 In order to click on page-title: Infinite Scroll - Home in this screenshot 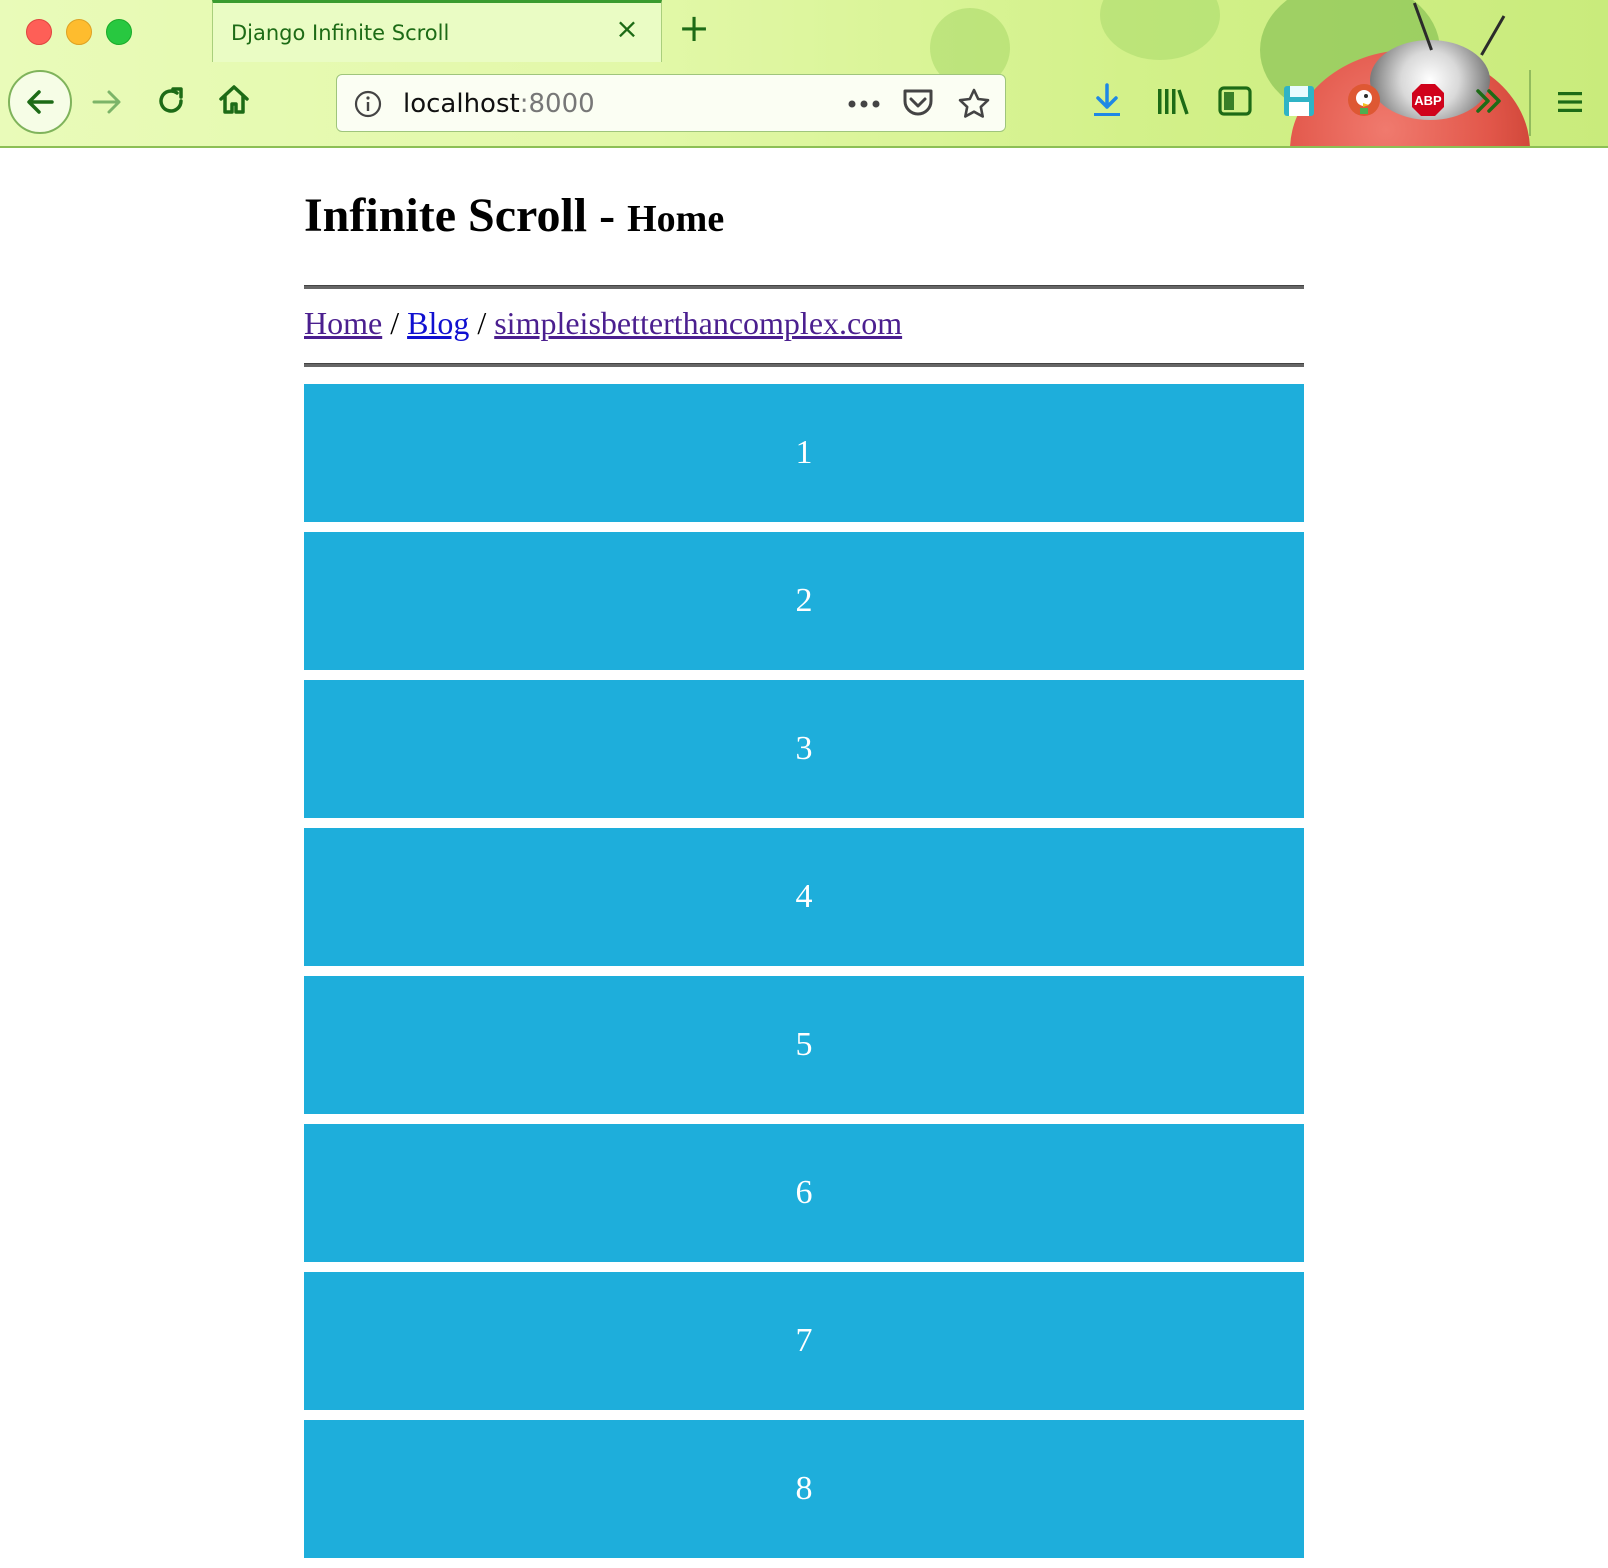, I will do `click(804, 216)`.